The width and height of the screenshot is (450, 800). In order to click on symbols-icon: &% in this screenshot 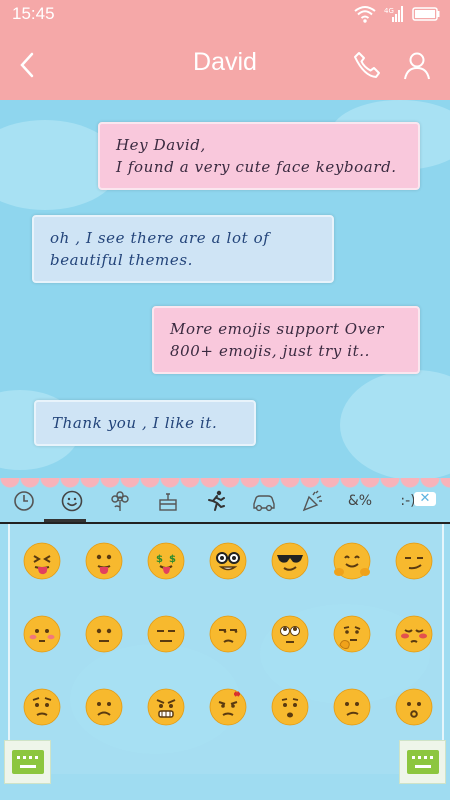, I will do `click(360, 501)`.